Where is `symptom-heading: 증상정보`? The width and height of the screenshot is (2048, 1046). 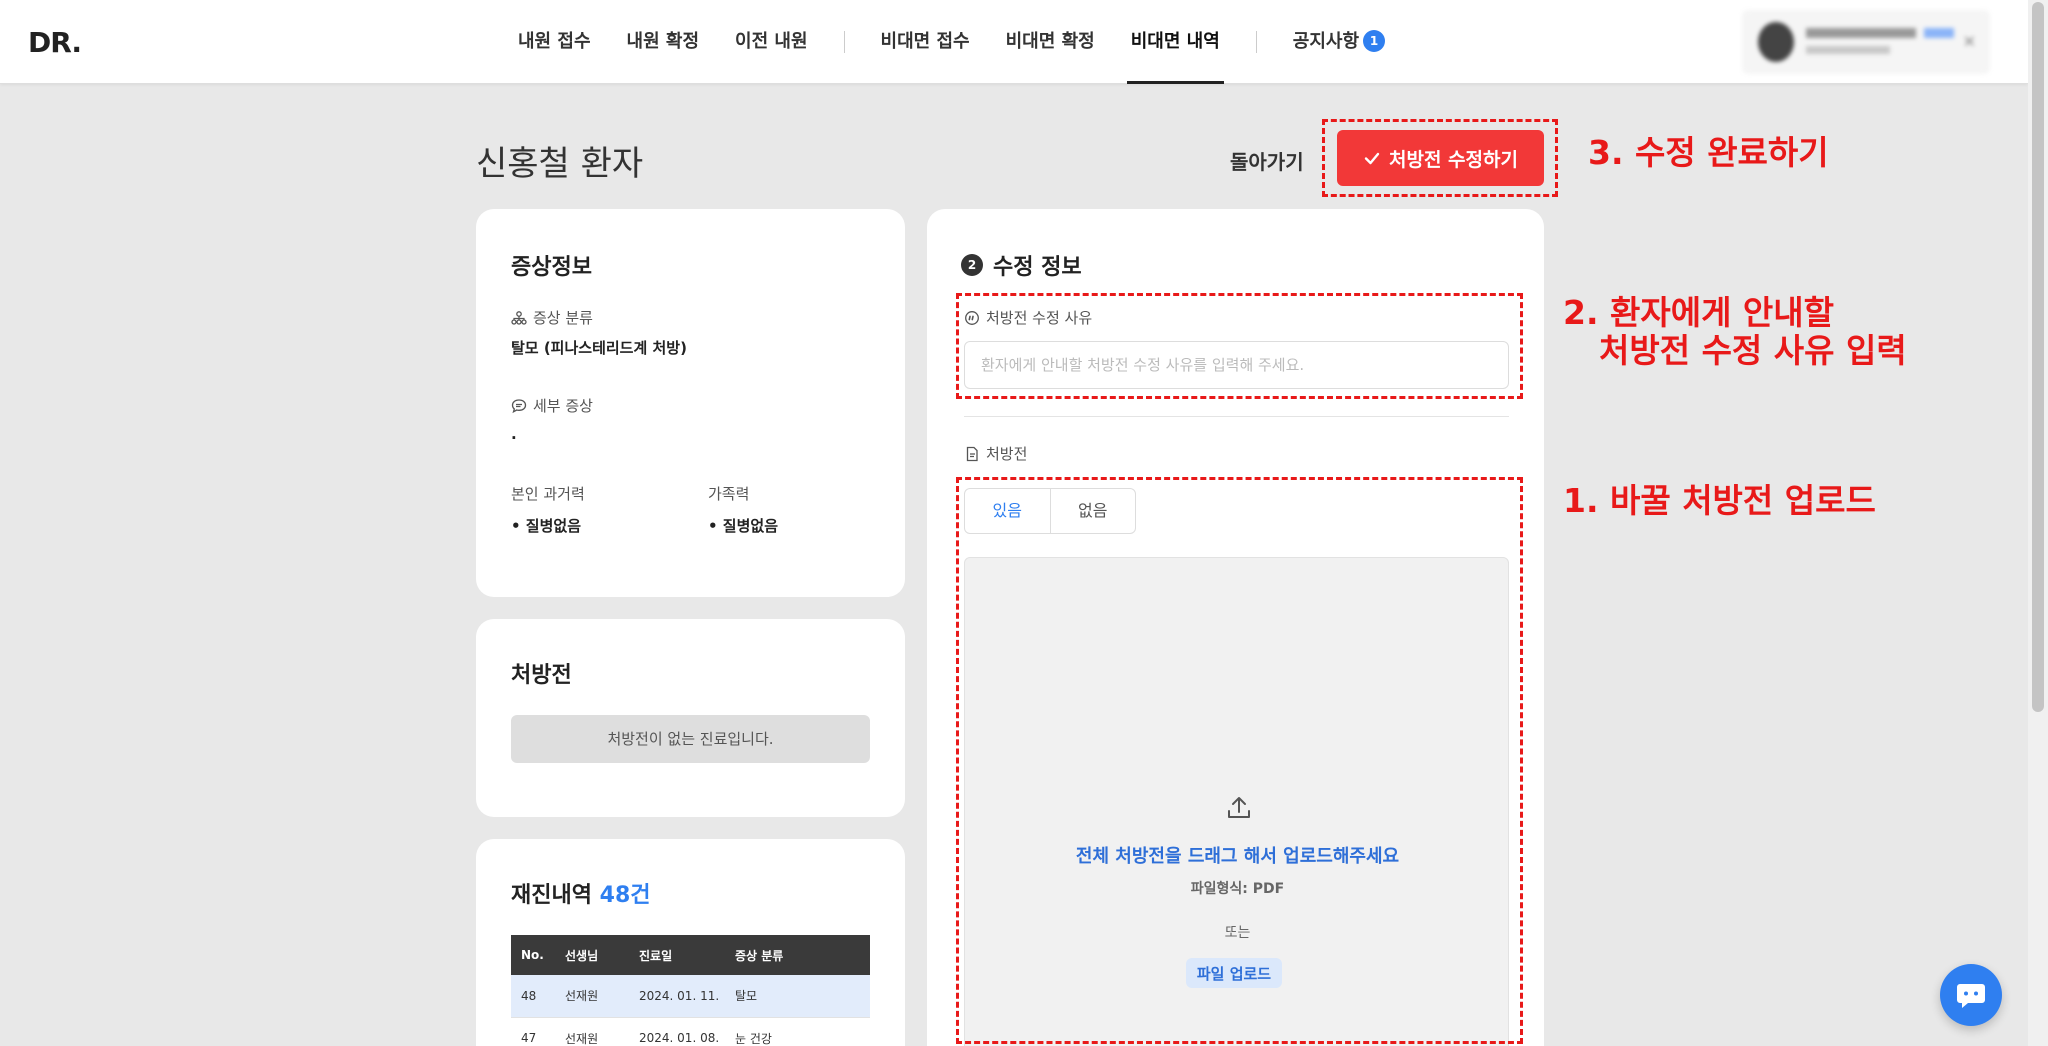 symptom-heading: 증상정보 is located at coordinates (551, 267).